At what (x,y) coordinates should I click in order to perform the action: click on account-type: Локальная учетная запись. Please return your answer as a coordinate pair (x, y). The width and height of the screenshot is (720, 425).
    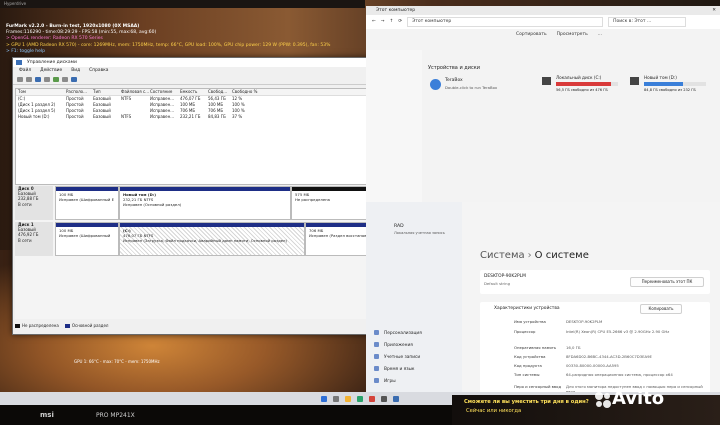
    Looking at the image, I should click on (419, 233).